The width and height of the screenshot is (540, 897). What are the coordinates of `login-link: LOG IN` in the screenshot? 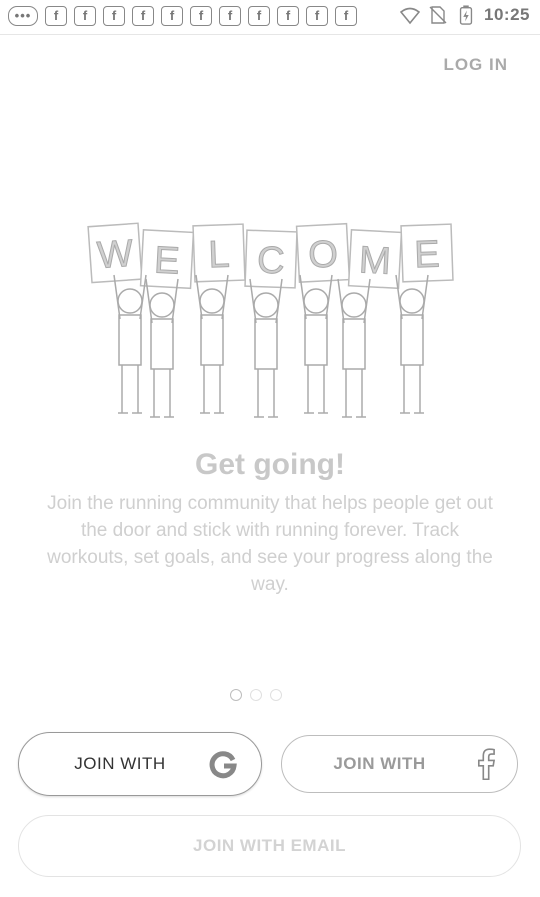 It's located at (475, 65).